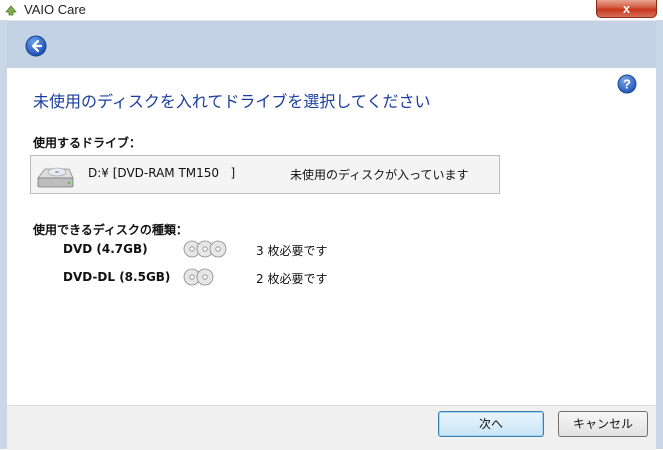 The width and height of the screenshot is (663, 450). What do you see at coordinates (379, 175) in the screenshot?
I see `drive-status: 未使用のディスクが入っています` at bounding box center [379, 175].